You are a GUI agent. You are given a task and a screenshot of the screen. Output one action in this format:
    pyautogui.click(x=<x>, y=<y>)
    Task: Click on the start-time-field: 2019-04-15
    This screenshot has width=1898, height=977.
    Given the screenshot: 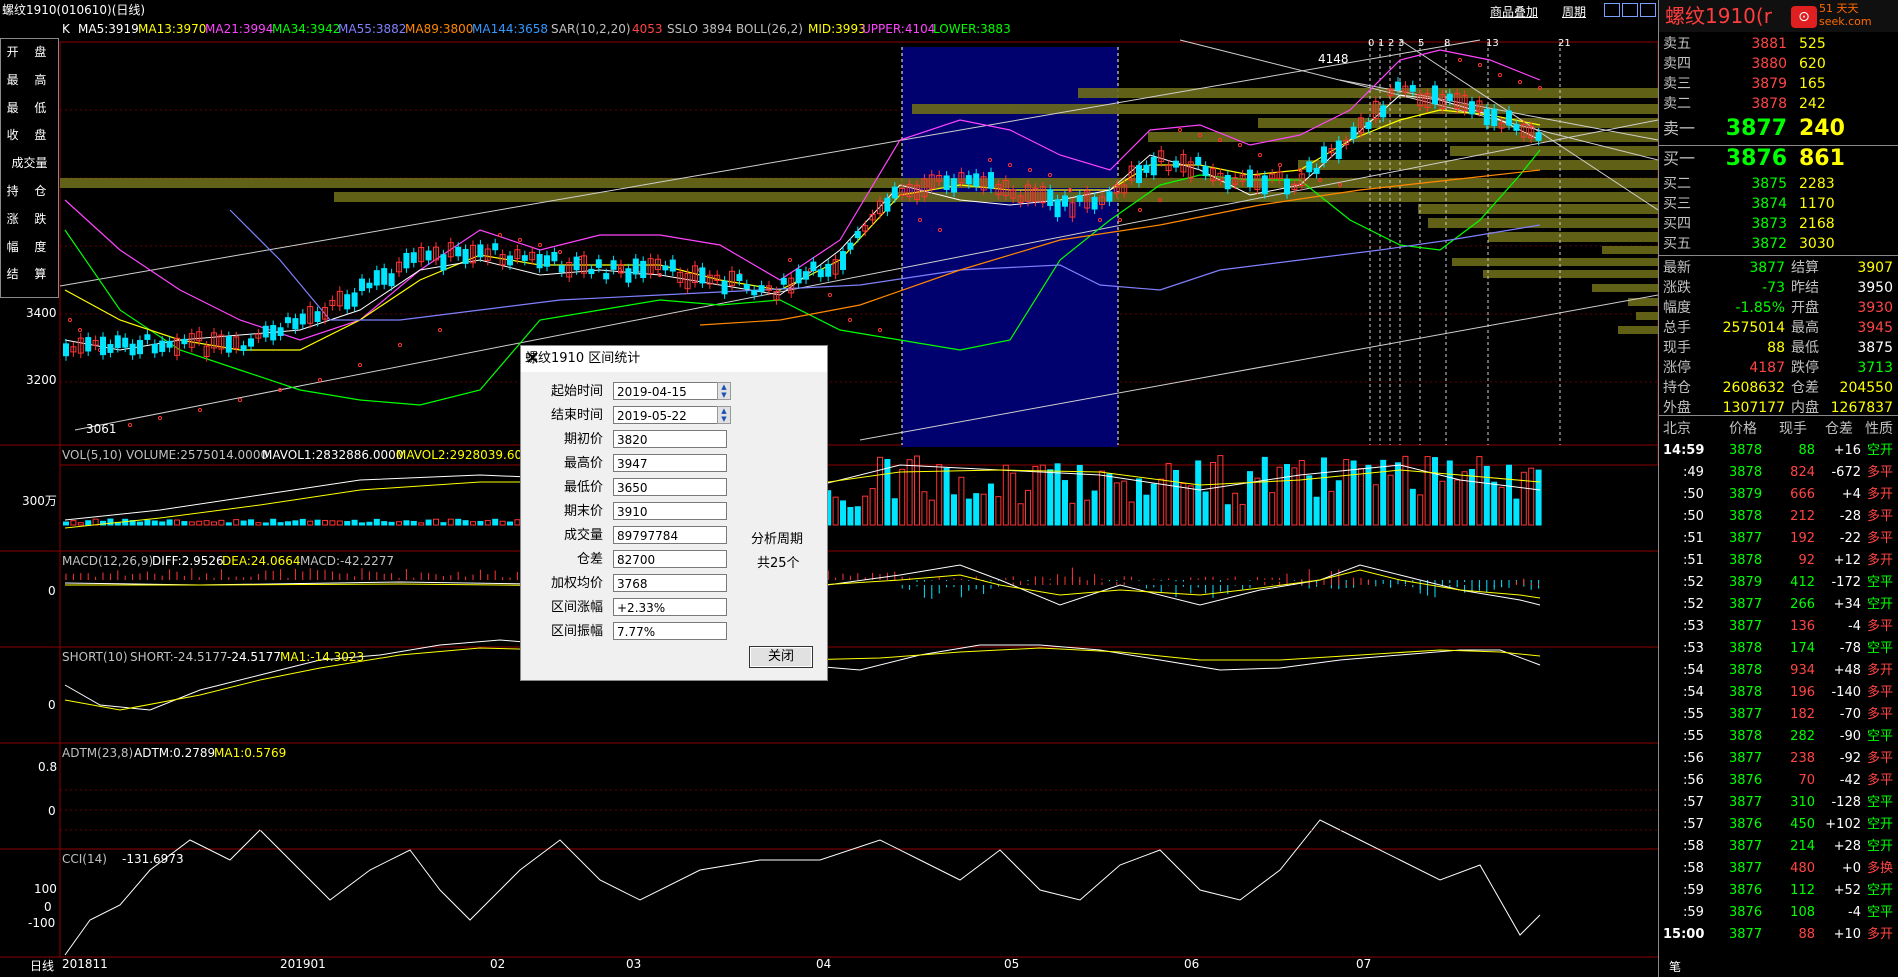 What is the action you would take?
    pyautogui.click(x=670, y=391)
    